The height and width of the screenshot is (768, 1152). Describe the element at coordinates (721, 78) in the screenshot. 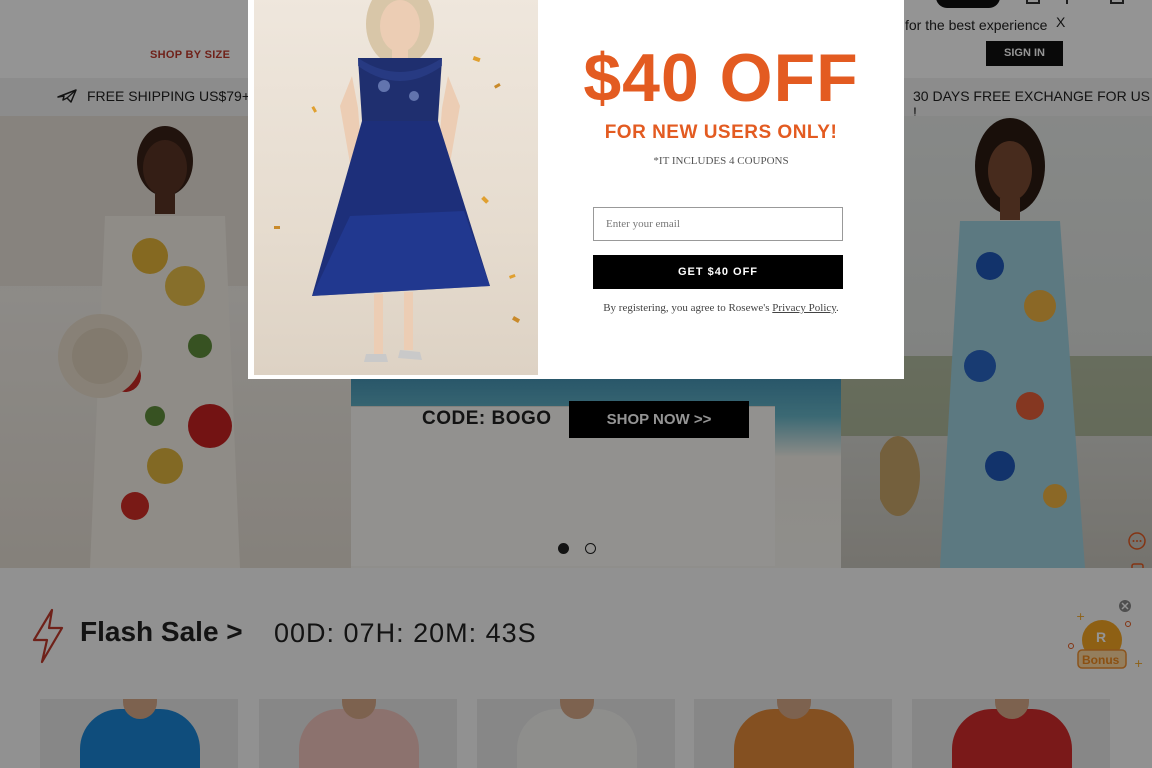

I see `offer-headline: $40 OFF` at that location.